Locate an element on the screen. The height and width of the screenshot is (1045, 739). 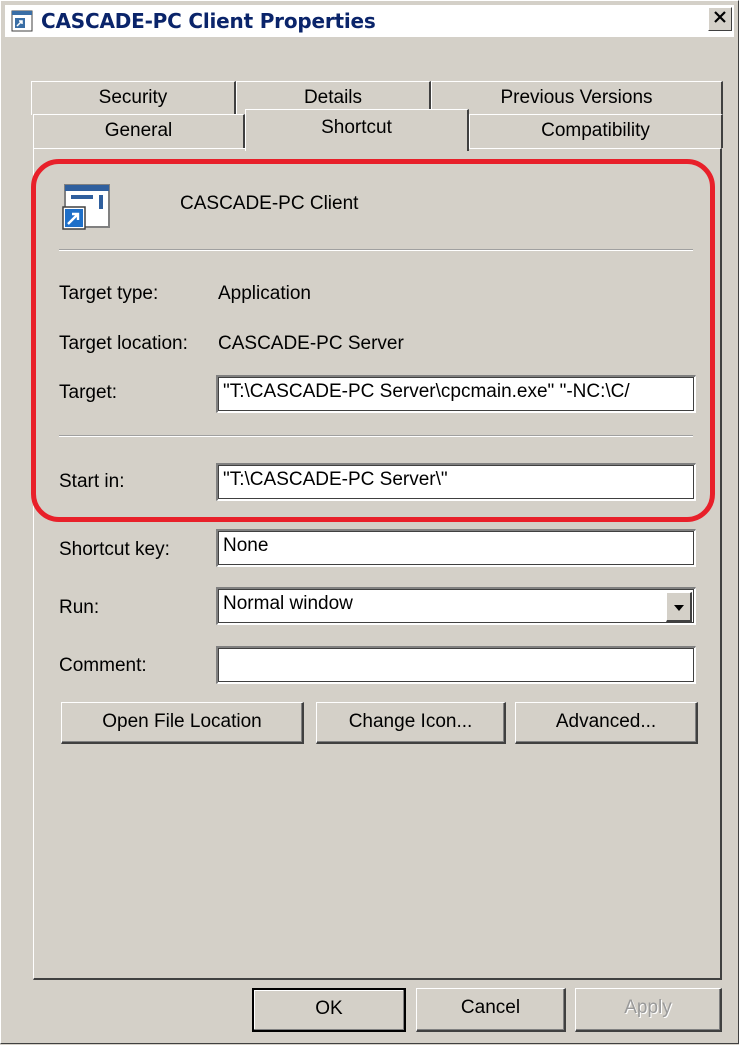
start-in-field: "T:\CASCADE-PC Server\" is located at coordinates (456, 482).